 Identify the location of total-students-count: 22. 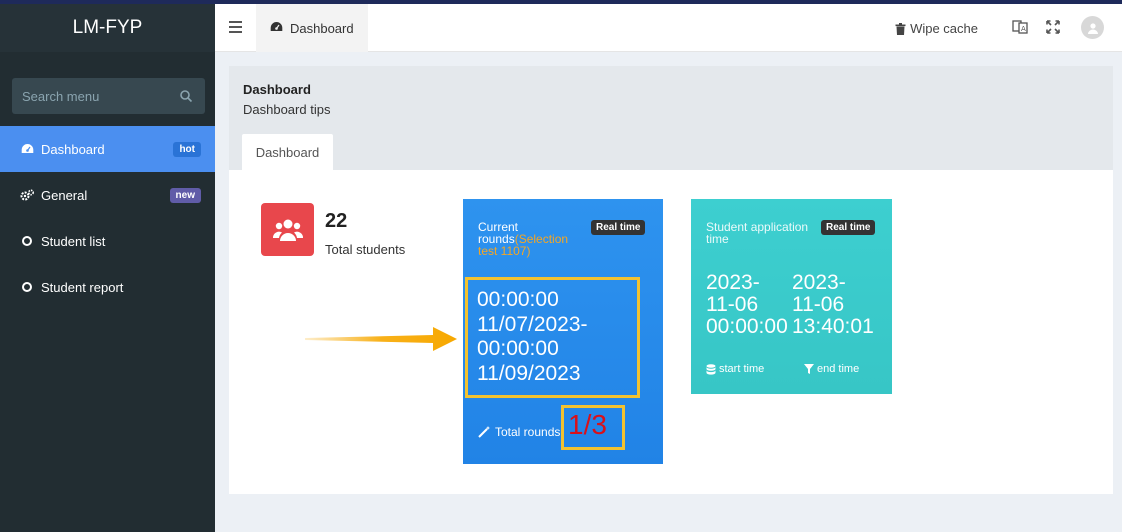
(336, 221).